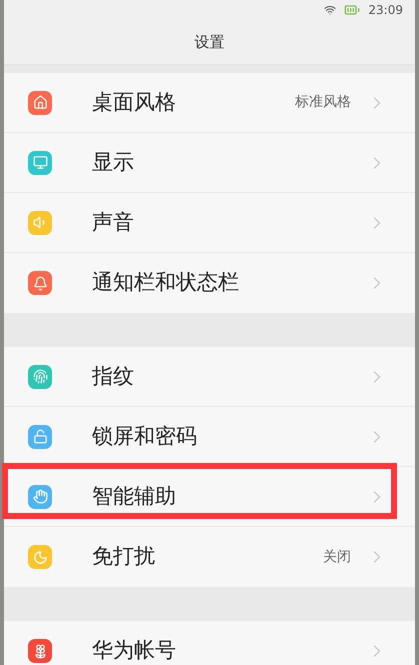 This screenshot has height=665, width=419. What do you see at coordinates (209, 377) in the screenshot?
I see `settings-row: 指纹` at bounding box center [209, 377].